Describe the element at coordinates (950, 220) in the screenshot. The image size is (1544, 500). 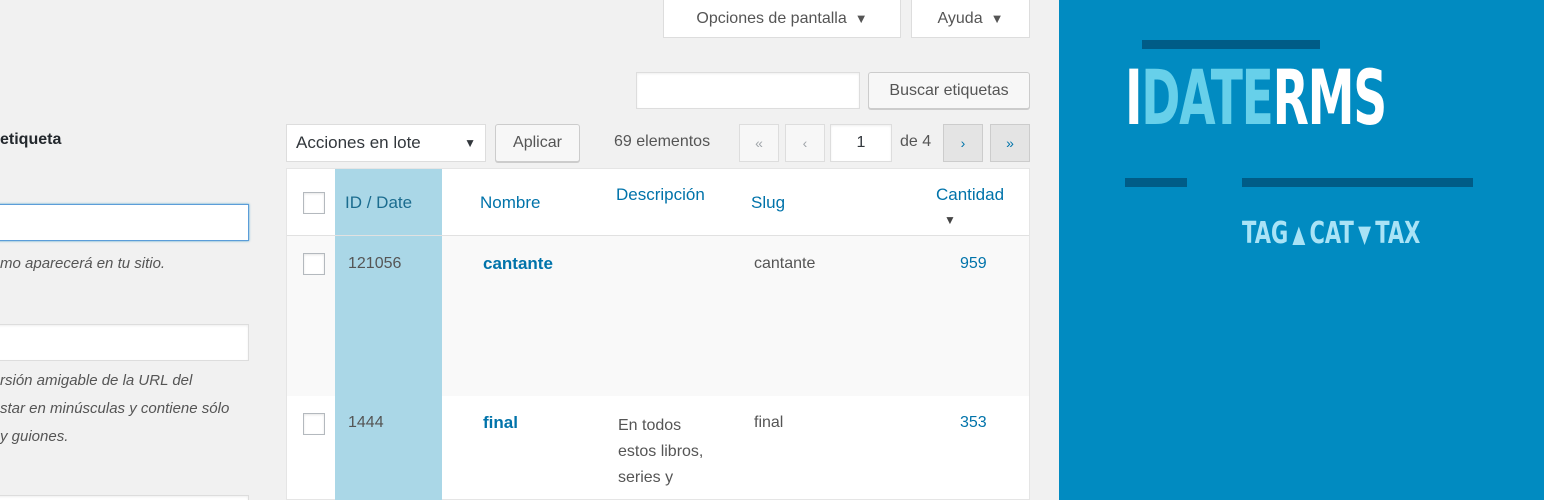
I see `sort-desc-icon: ▼` at that location.